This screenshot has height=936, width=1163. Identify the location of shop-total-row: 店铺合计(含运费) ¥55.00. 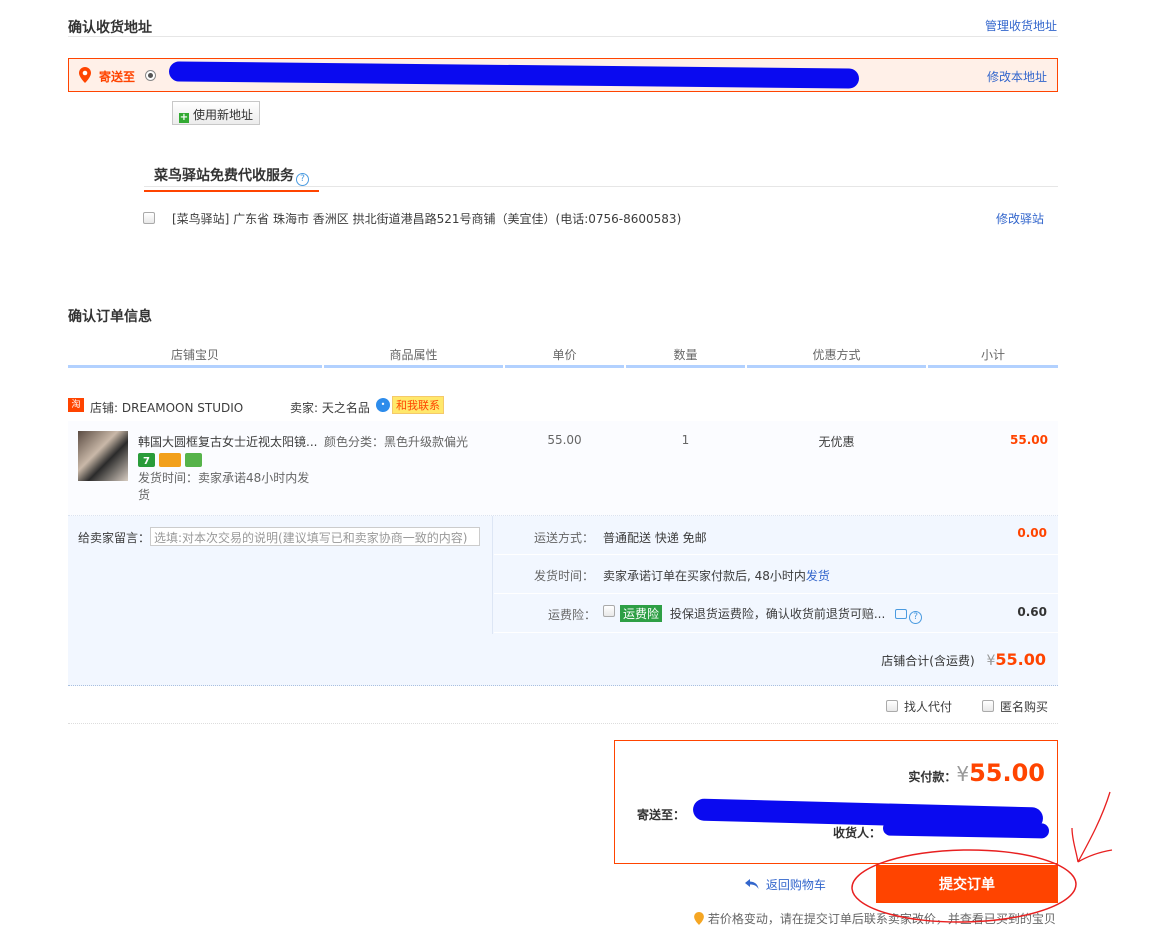
(563, 660).